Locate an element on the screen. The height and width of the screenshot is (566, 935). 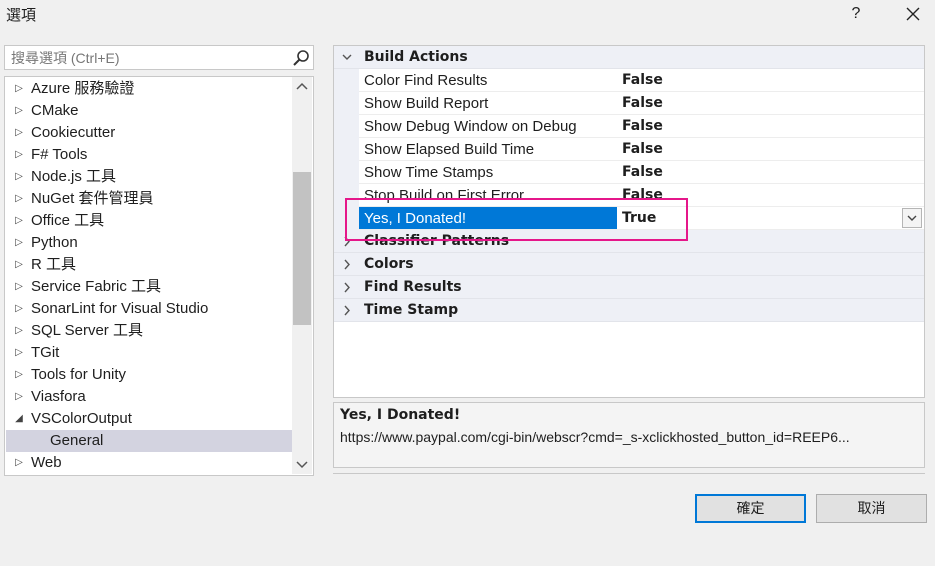
divider is located at coordinates (629, 473).